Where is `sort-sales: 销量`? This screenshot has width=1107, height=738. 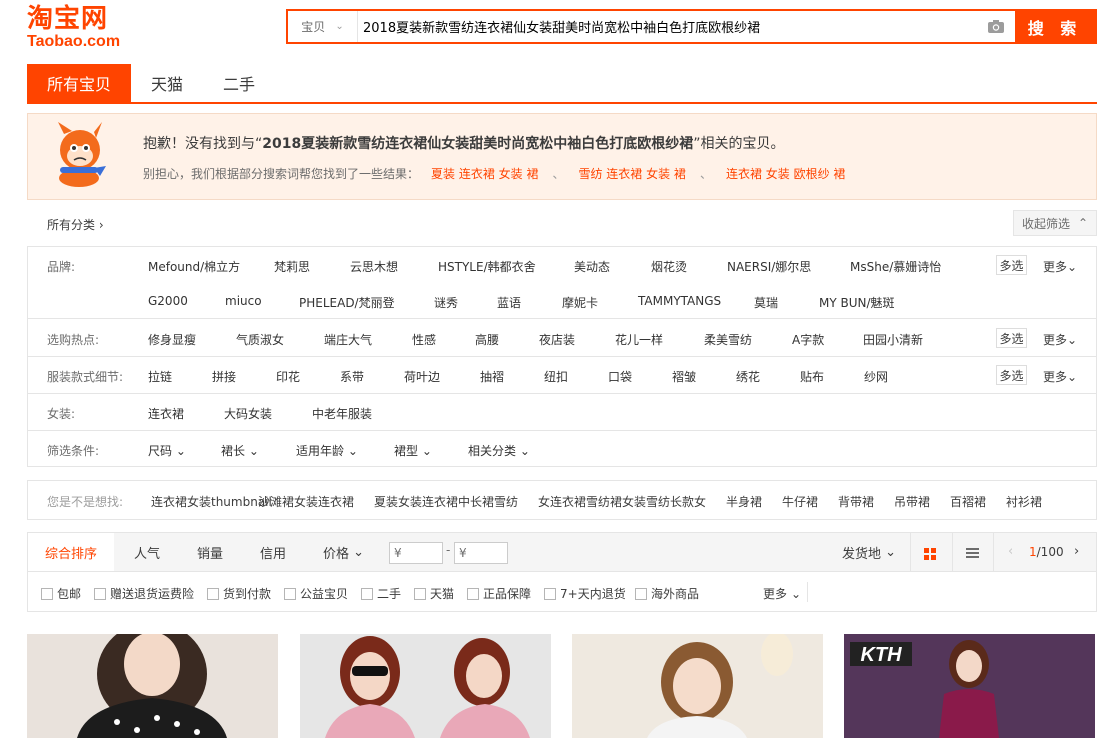 sort-sales: 销量 is located at coordinates (210, 552).